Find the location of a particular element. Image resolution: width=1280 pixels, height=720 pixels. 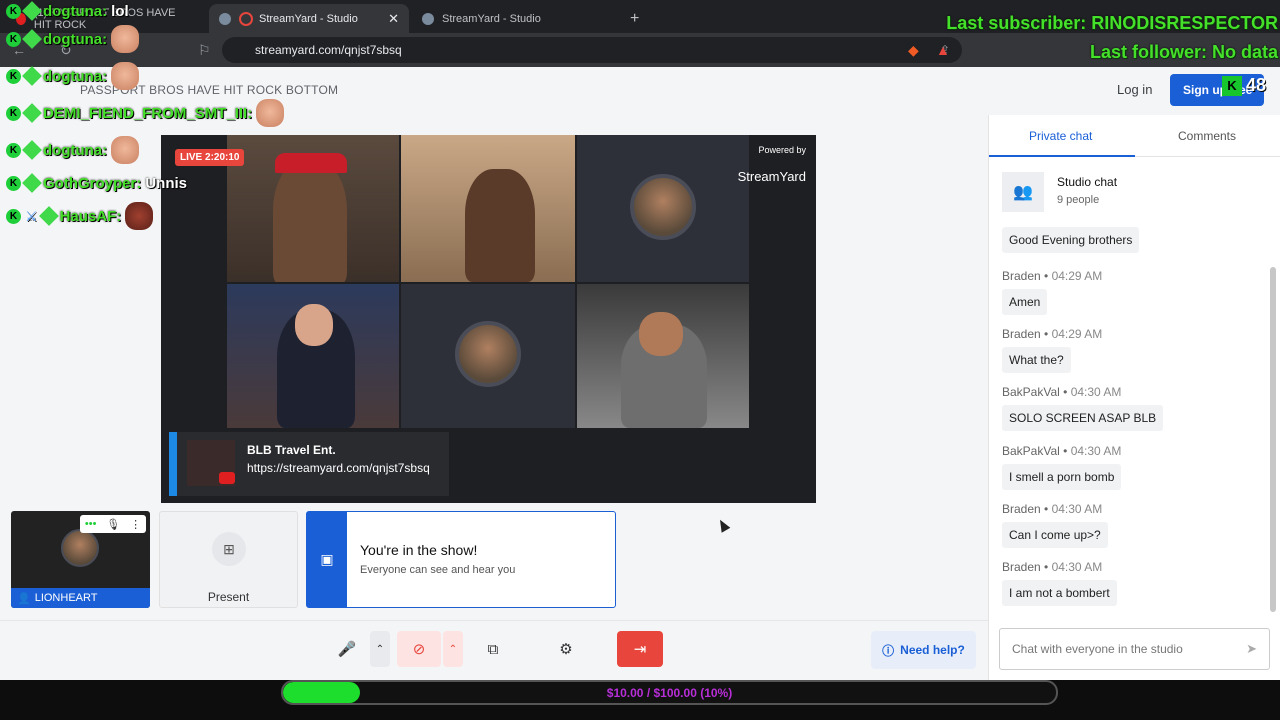

overlay-username: GothGroyper: is located at coordinates (92, 183).